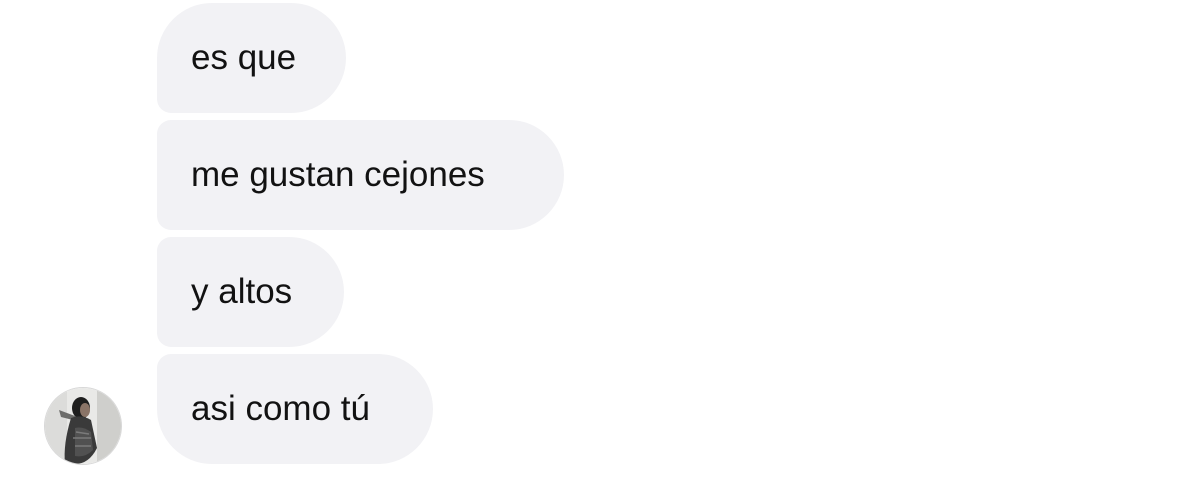 This screenshot has height=500, width=1200. Describe the element at coordinates (338, 174) in the screenshot. I see `message-text: me gustan cejones` at that location.